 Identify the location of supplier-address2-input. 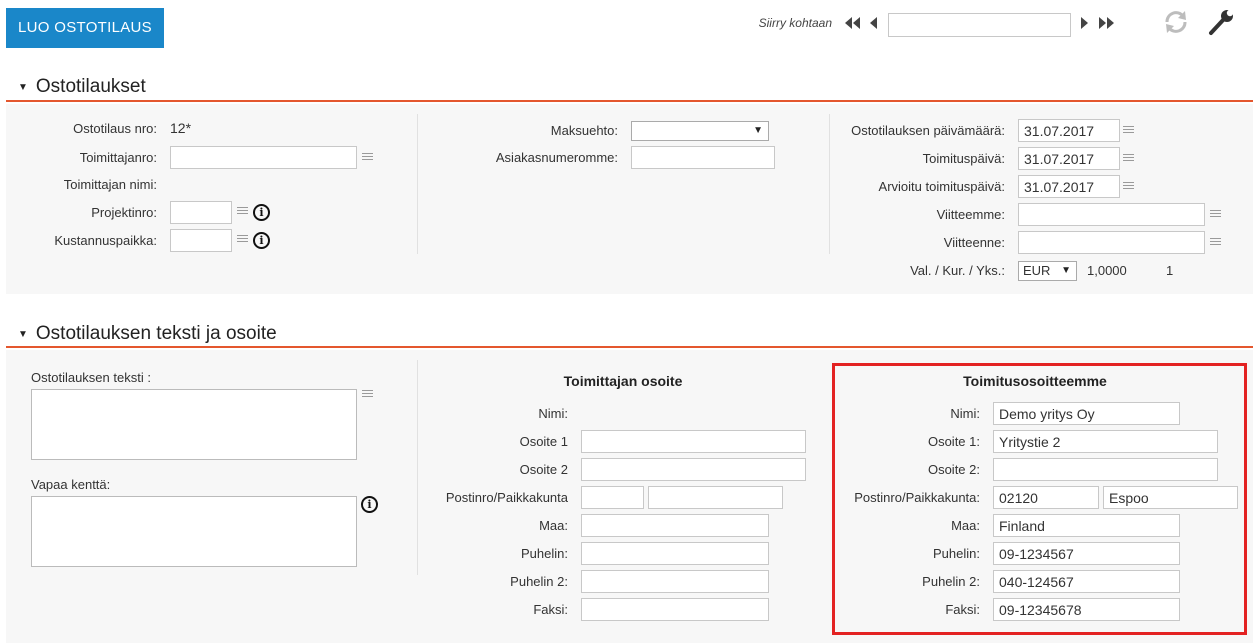
(693, 469).